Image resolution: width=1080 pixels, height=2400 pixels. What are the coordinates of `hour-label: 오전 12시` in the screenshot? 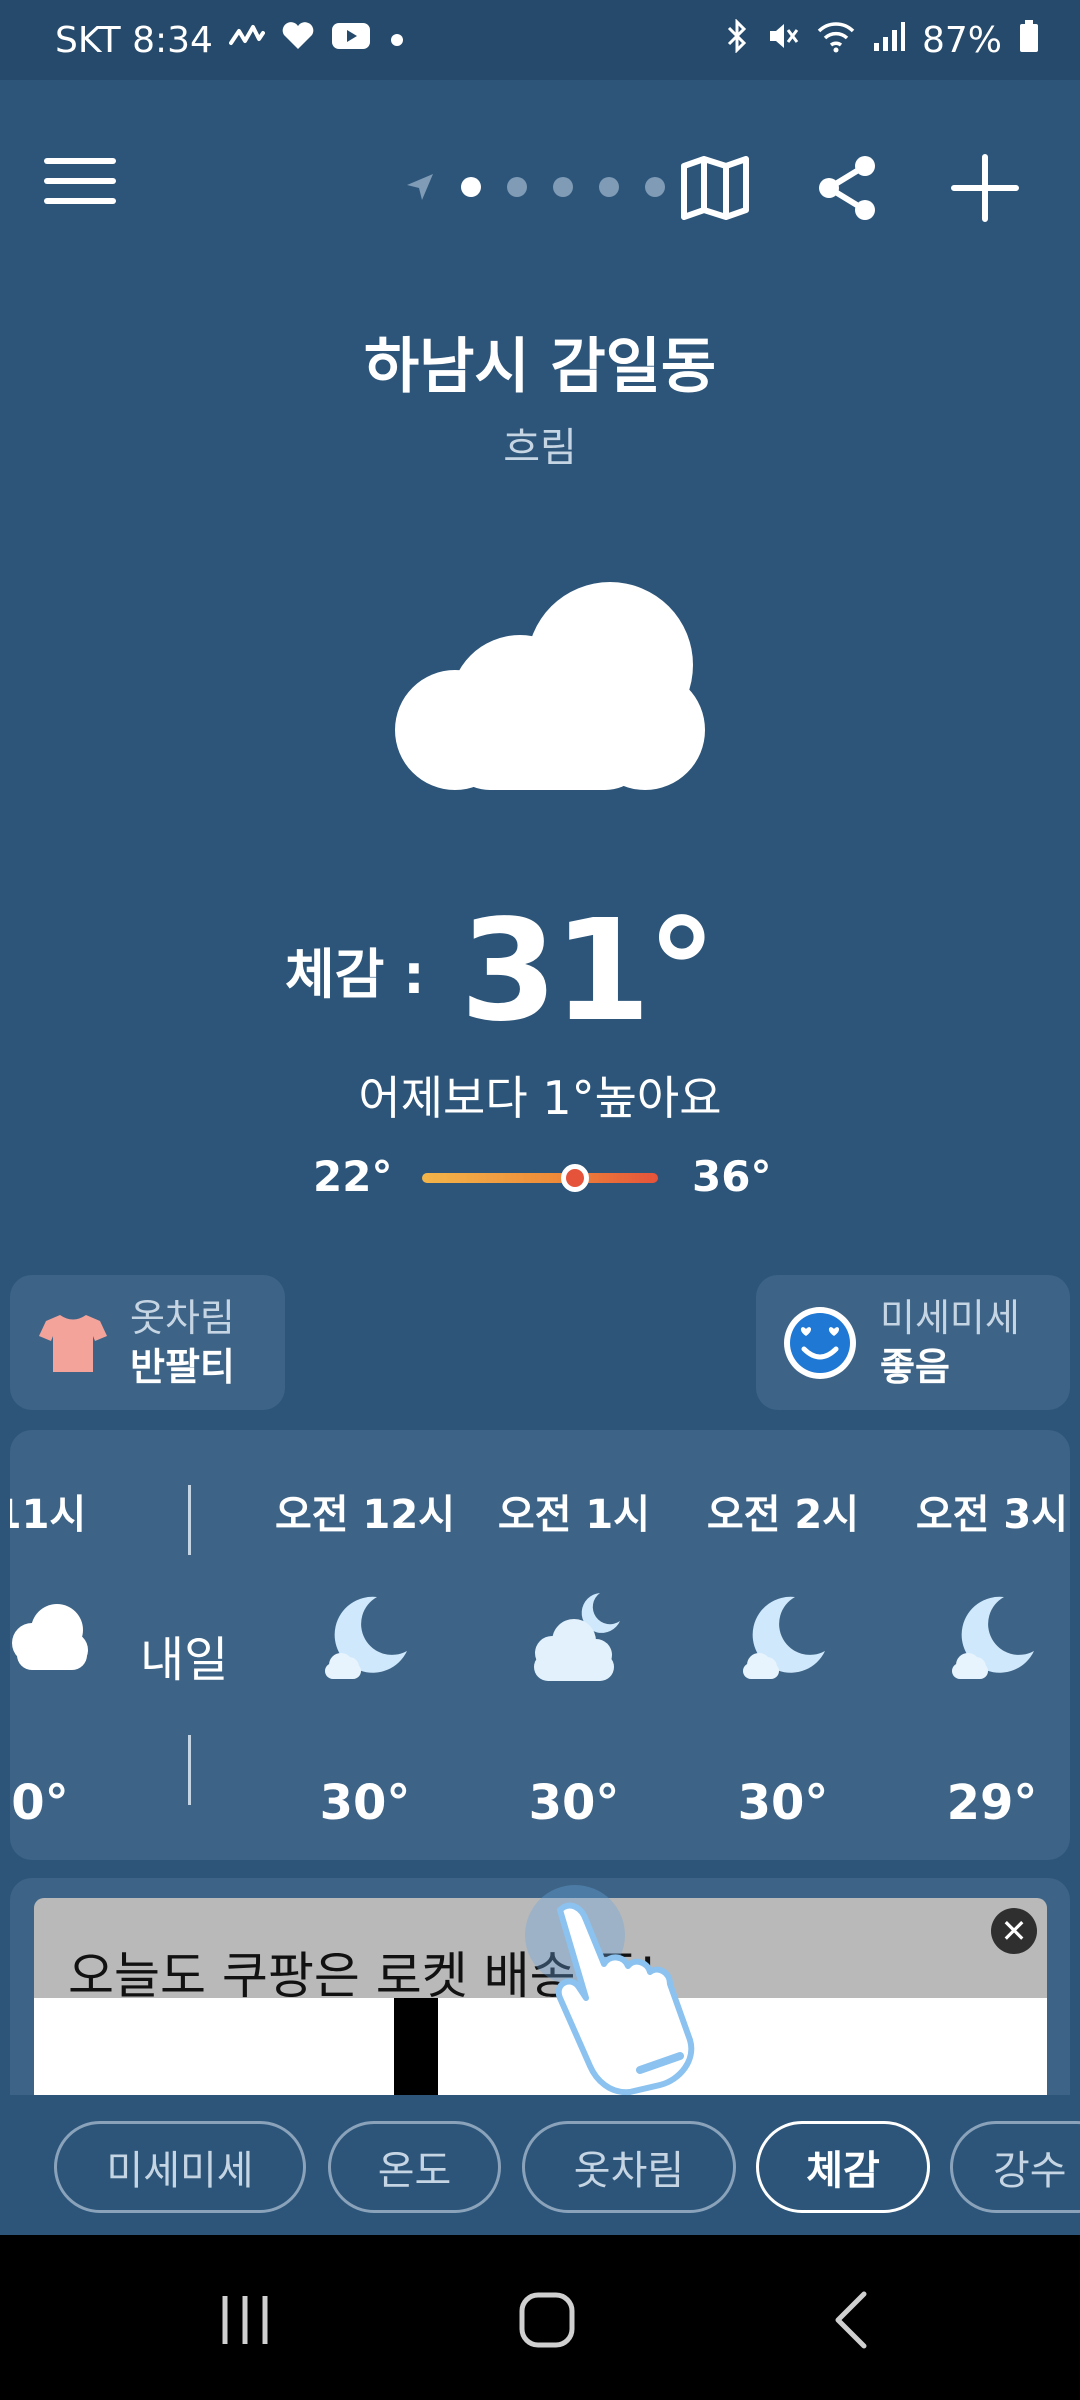 It's located at (365, 1515).